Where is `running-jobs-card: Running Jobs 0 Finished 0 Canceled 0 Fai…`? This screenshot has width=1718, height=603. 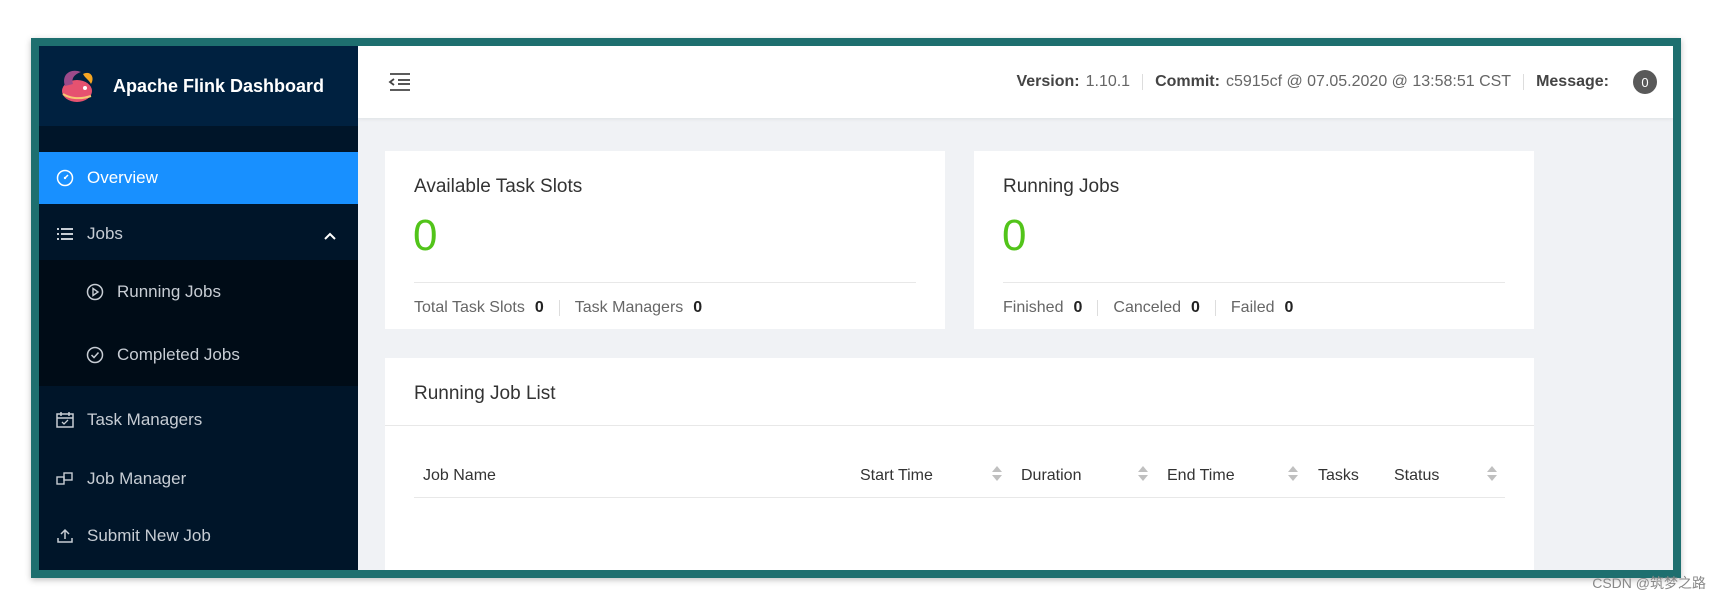 running-jobs-card: Running Jobs 0 Finished 0 Canceled 0 Fai… is located at coordinates (1254, 240).